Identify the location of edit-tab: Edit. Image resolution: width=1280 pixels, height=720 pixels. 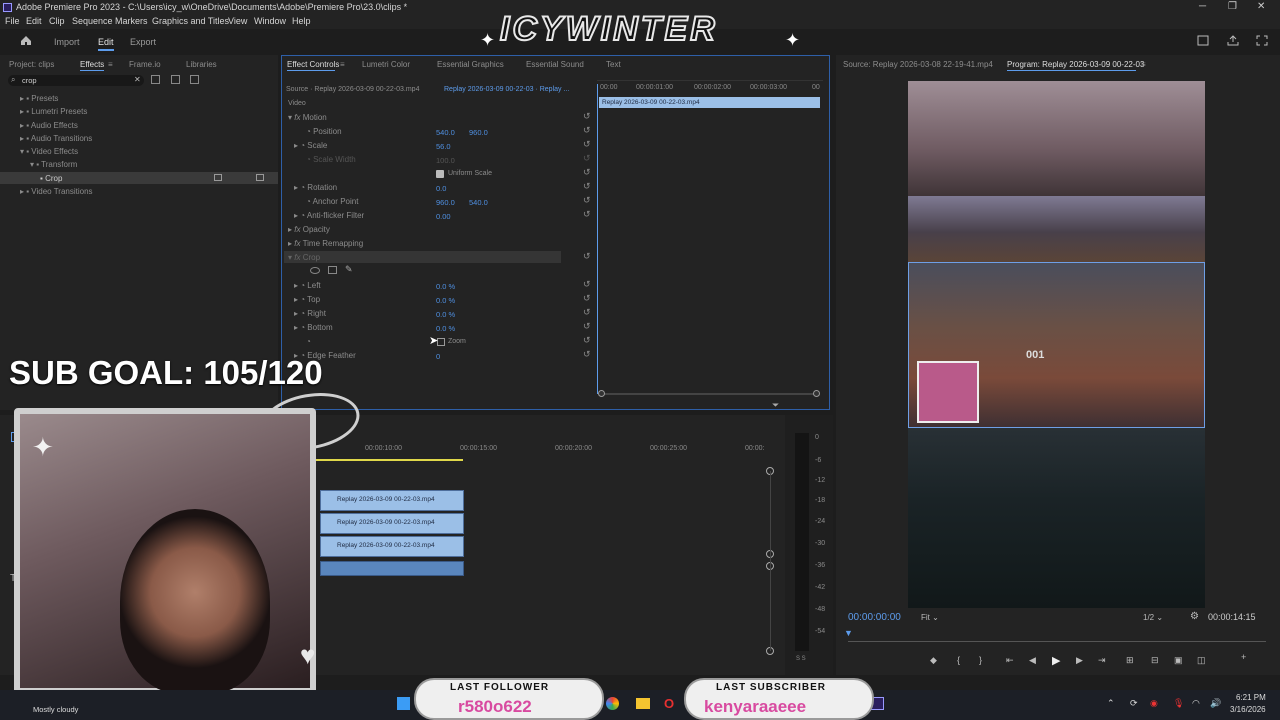
(106, 42).